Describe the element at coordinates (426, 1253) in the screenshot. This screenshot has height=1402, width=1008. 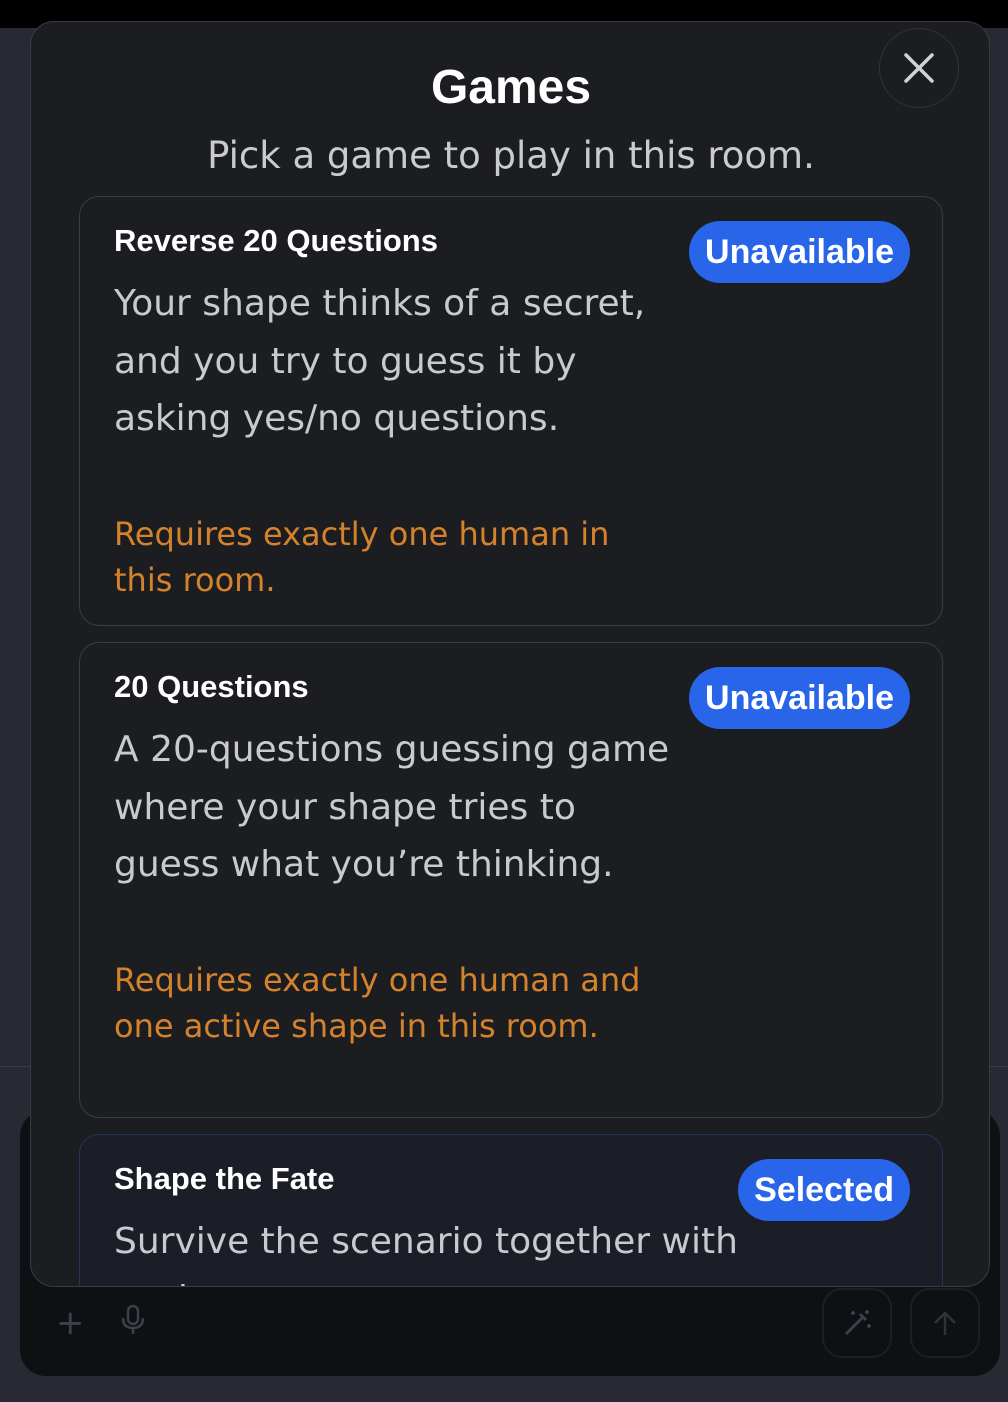
I see `game-description: Survive the scenario together with each` at that location.